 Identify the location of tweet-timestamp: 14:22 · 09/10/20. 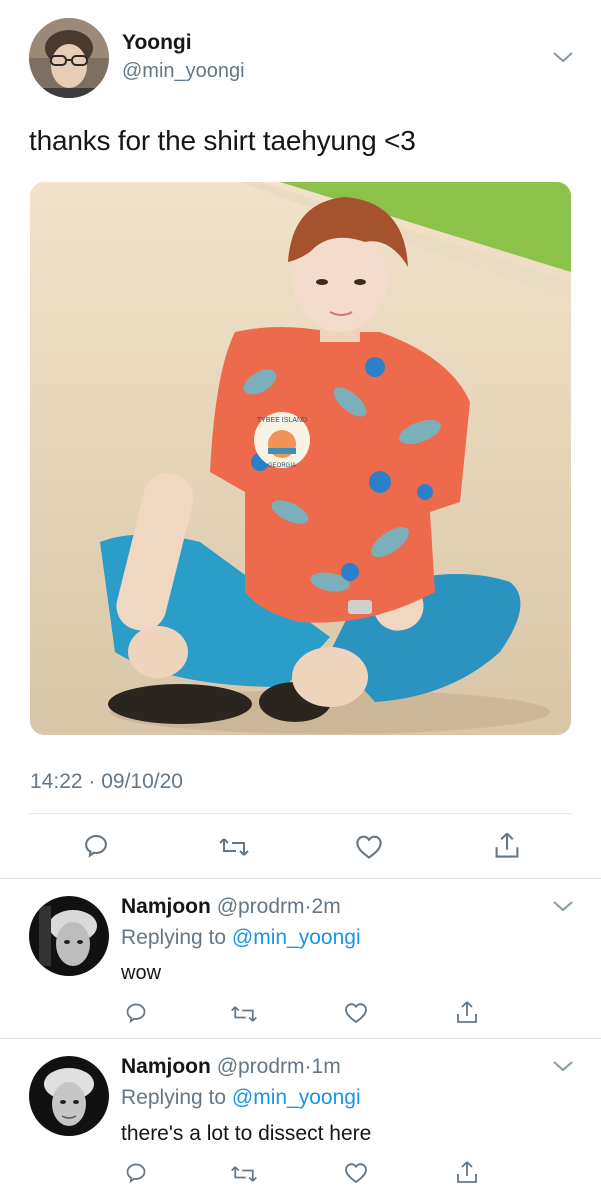
(106, 782).